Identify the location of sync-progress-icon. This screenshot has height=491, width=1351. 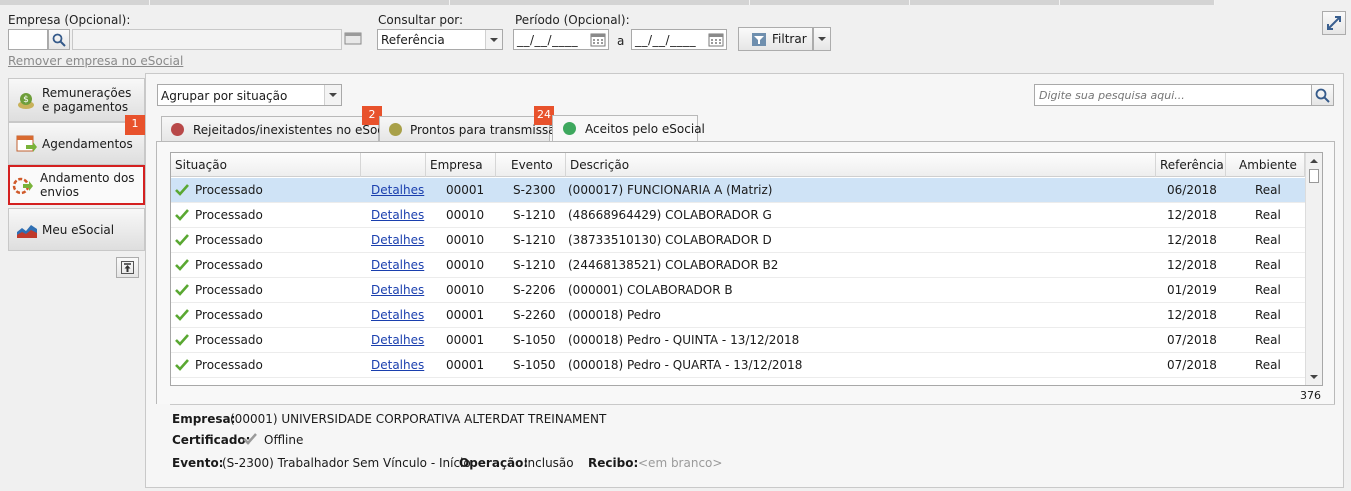
(22, 186).